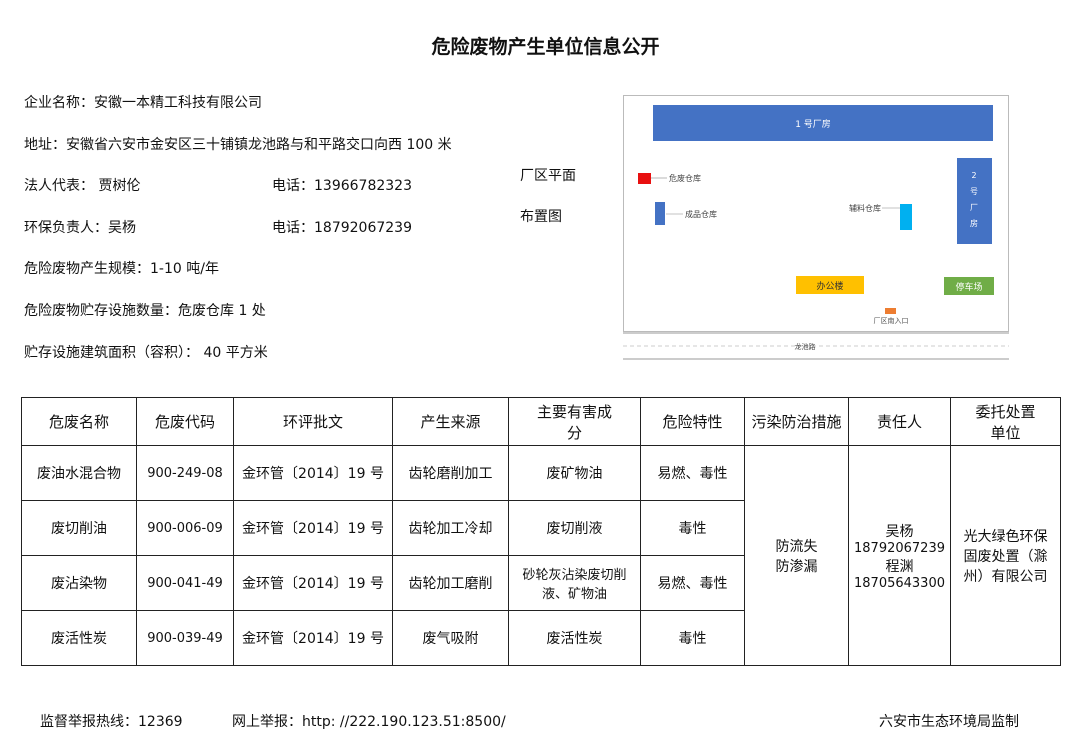 This screenshot has height=751, width=1091. Describe the element at coordinates (805, 346) in the screenshot. I see `road-label: 龙池路` at that location.